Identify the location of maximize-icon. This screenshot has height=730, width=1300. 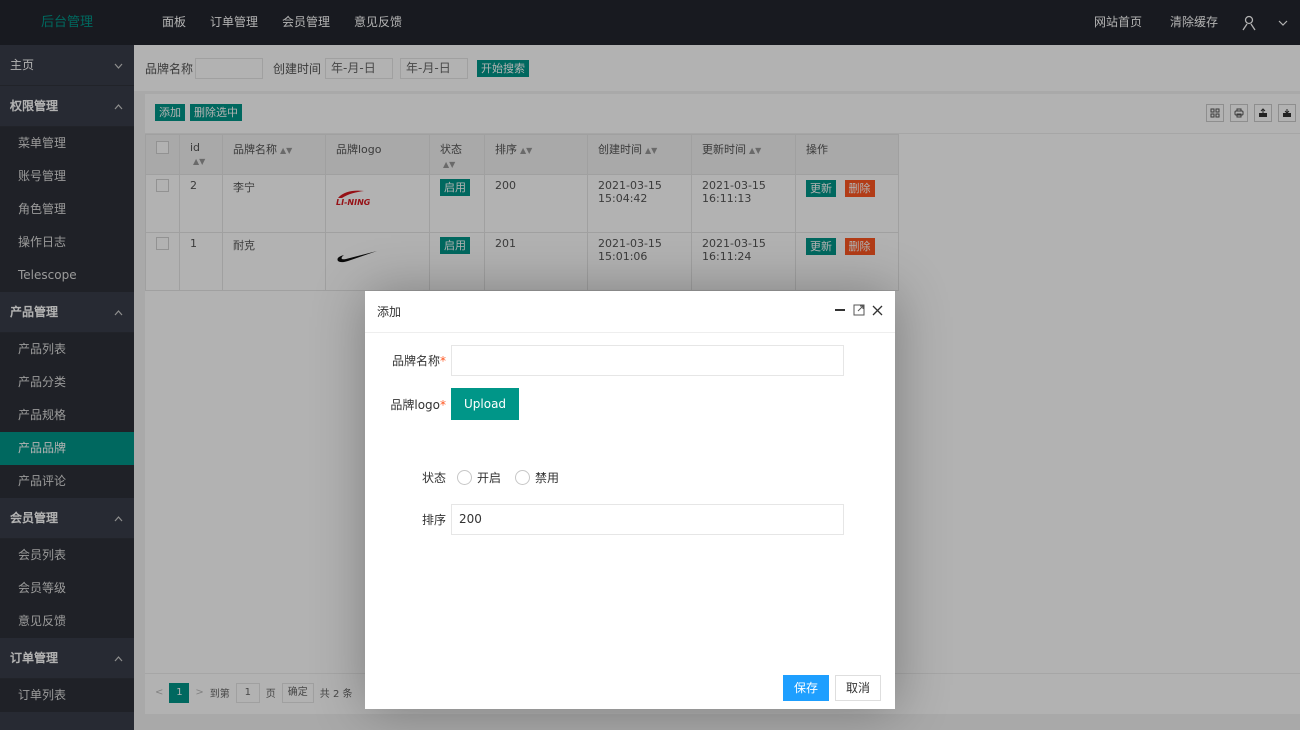
(859, 312).